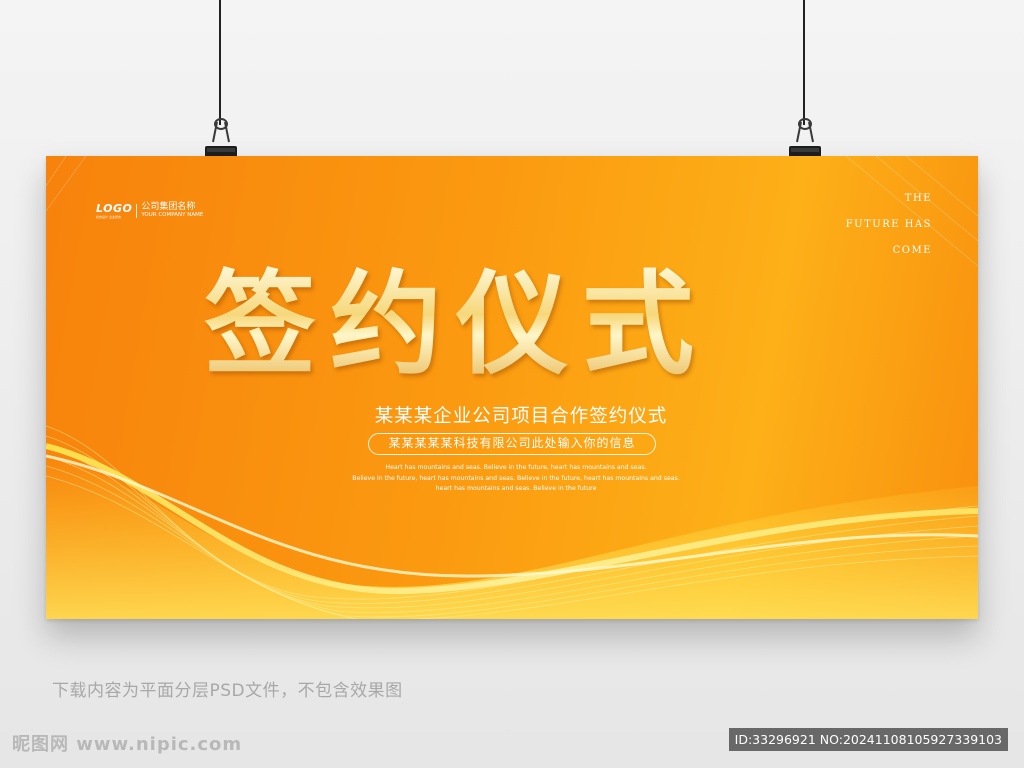  Describe the element at coordinates (227, 691) in the screenshot. I see `download-caption: 下载内容为平面分层PSD文件，不包含效果图` at that location.